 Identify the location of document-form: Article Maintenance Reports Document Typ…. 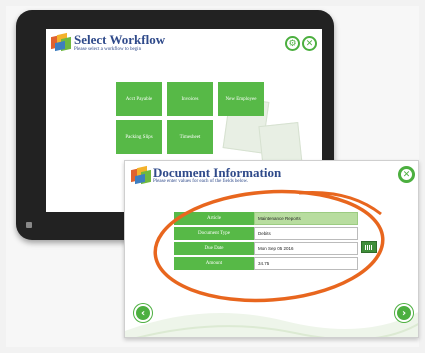
(266, 242).